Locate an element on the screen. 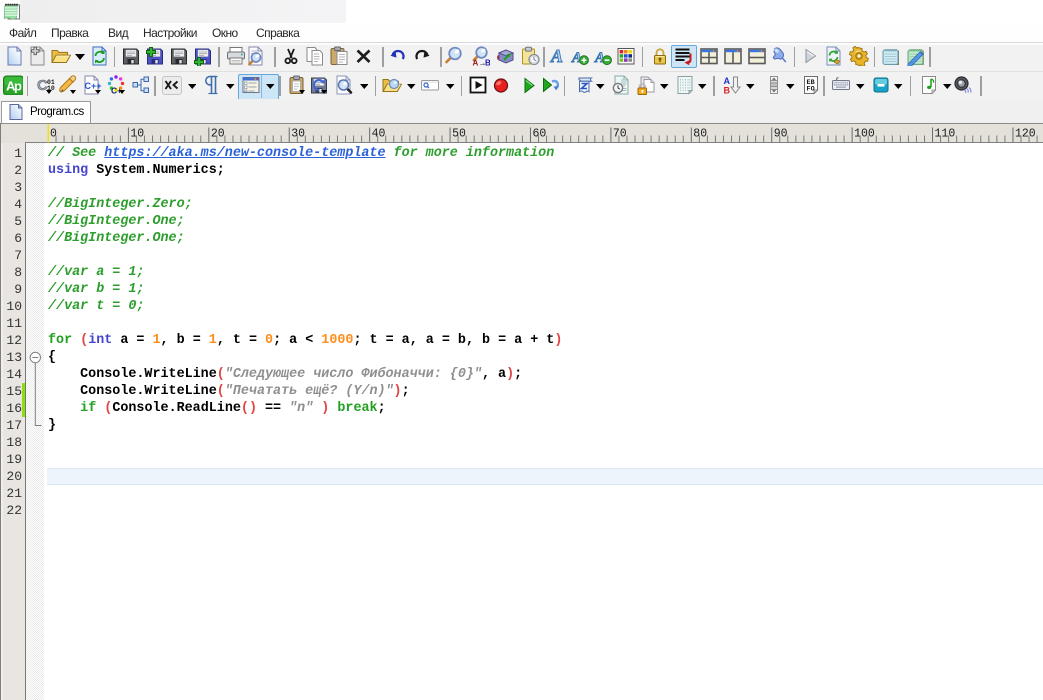 This screenshot has height=700, width=1043. svg-text: 50 is located at coordinates (459, 134).